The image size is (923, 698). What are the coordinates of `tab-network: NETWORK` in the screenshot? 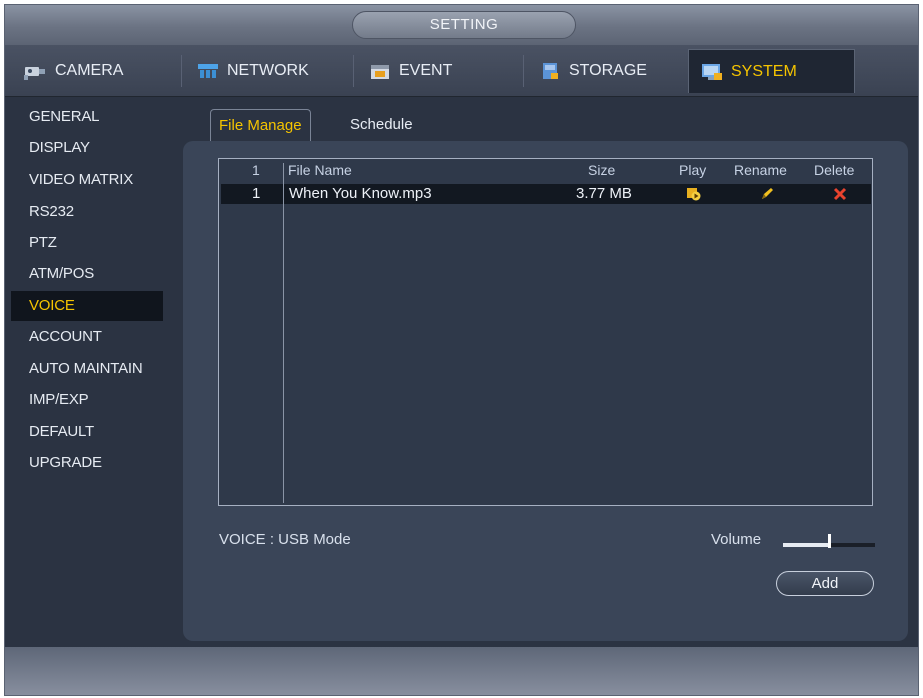 It's located at (265, 71).